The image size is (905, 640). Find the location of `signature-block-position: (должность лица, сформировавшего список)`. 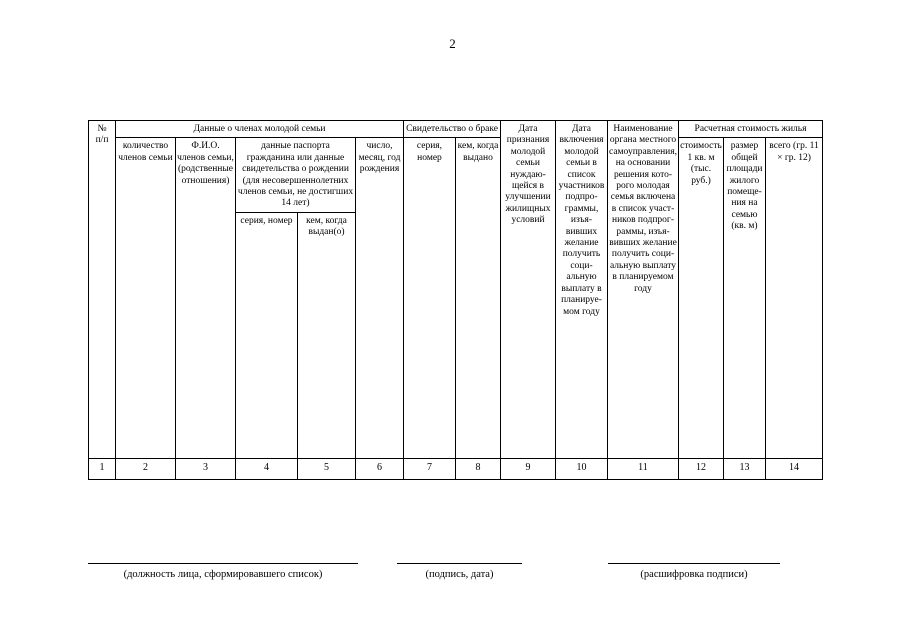

signature-block-position: (должность лица, сформировавшего список) is located at coordinates (223, 572).